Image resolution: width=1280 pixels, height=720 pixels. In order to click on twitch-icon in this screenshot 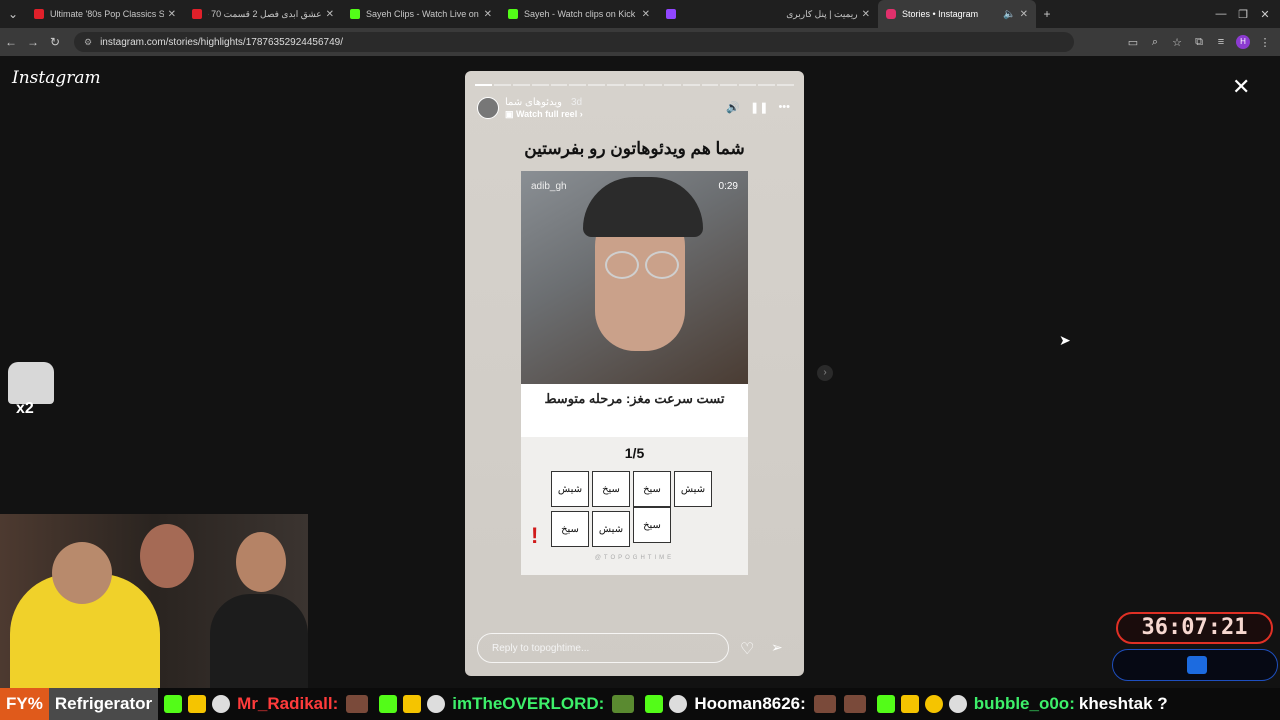, I will do `click(671, 14)`.